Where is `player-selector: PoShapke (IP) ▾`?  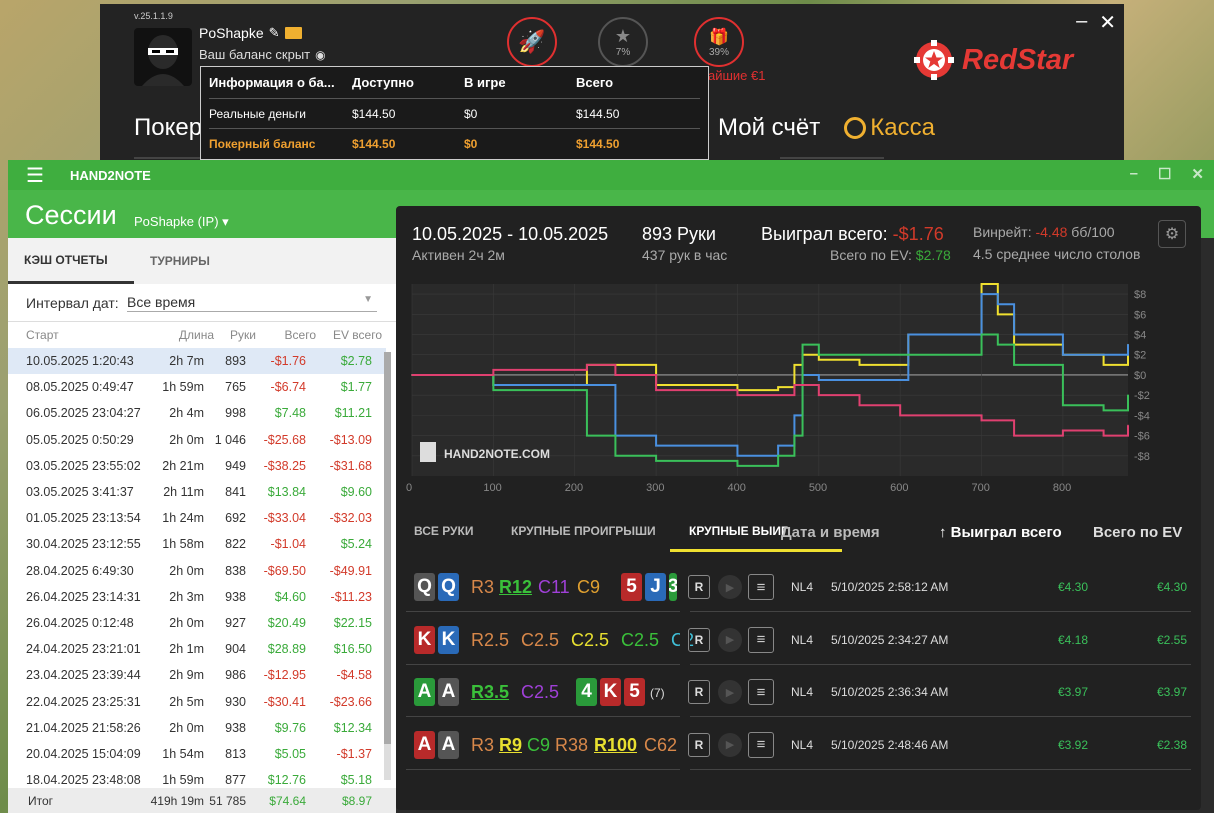 player-selector: PoShapke (IP) ▾ is located at coordinates (181, 222).